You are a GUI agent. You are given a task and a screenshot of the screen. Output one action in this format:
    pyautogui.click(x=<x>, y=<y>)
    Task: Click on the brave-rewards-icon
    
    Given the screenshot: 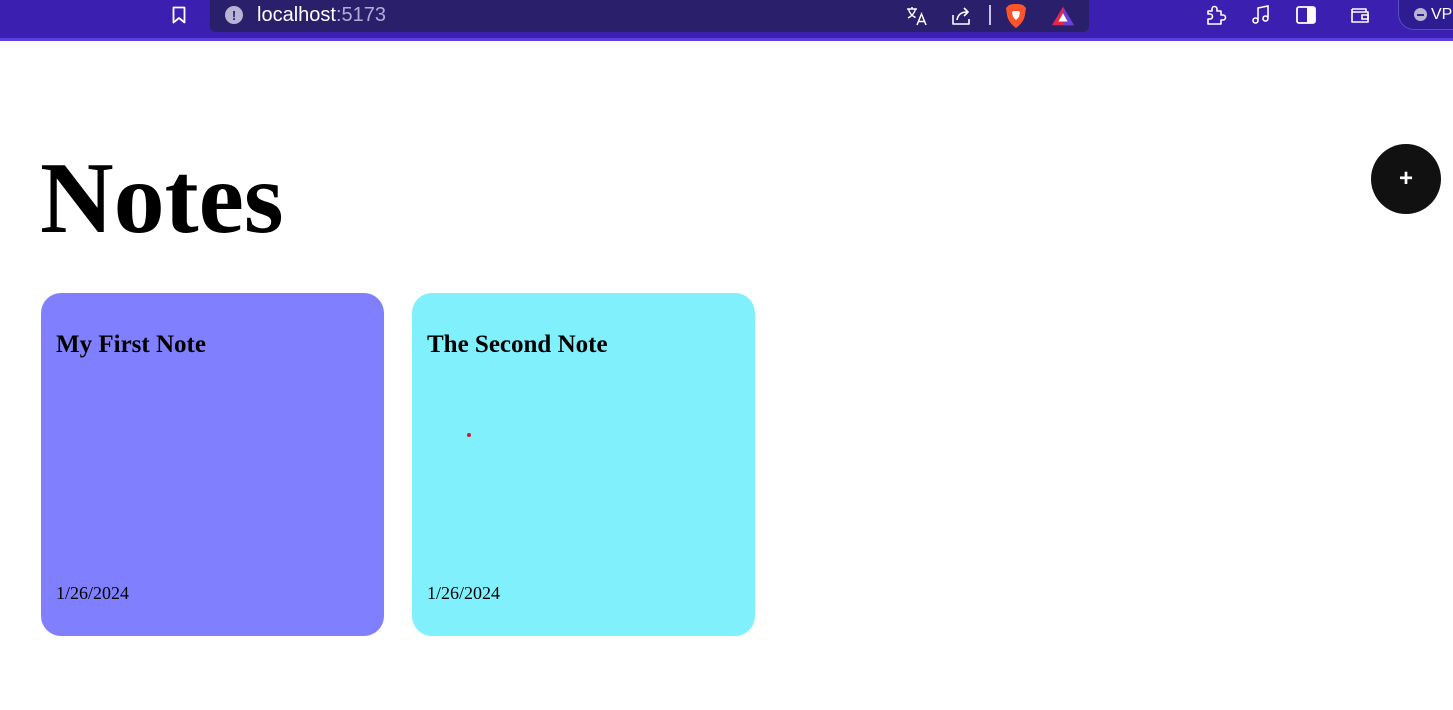 What is the action you would take?
    pyautogui.click(x=1063, y=16)
    